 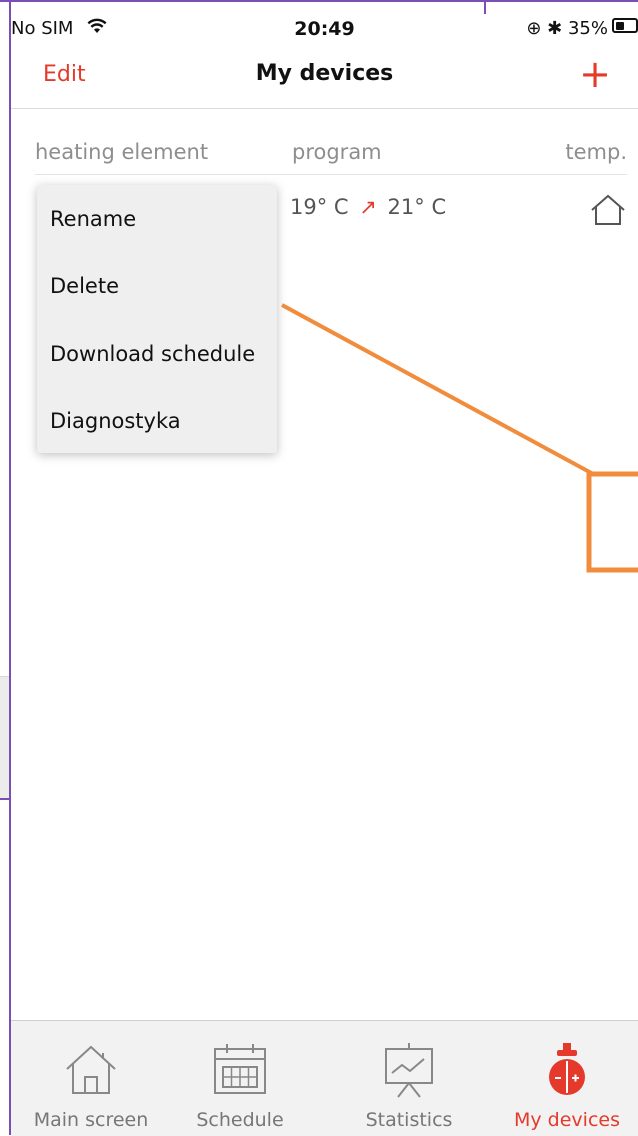 I want to click on tab-main-screen: Main screen, so click(x=91, y=1078).